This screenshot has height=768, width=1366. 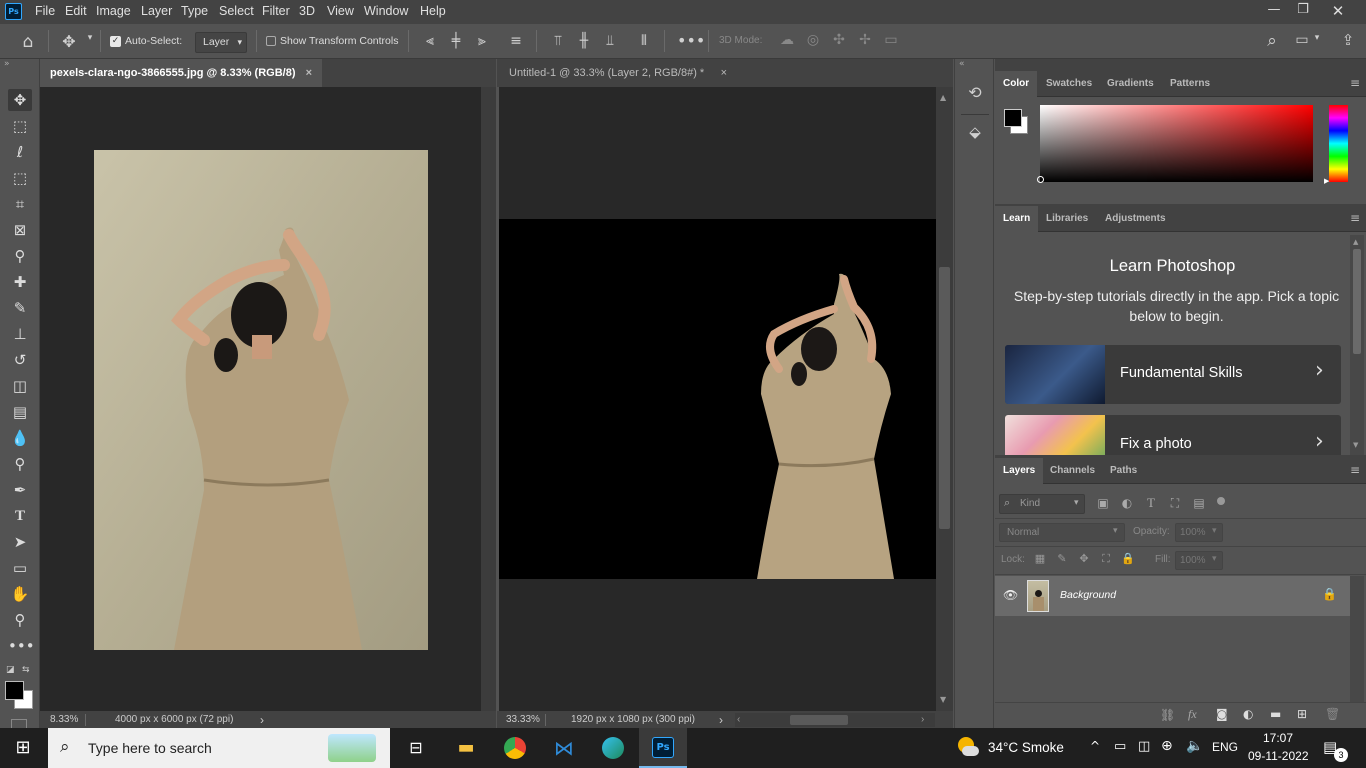 I want to click on tab-swatches: Swatches, so click(x=1069, y=84).